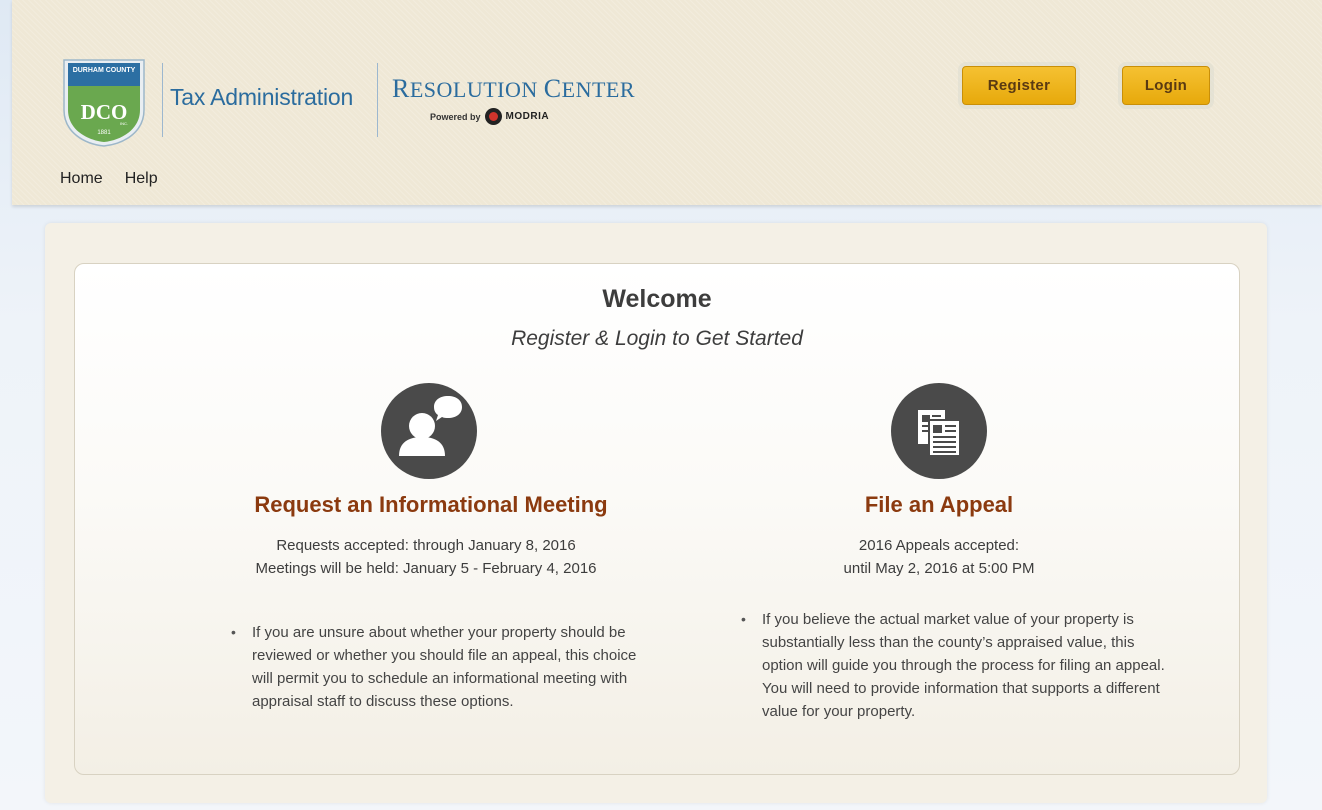 This screenshot has width=1322, height=810. What do you see at coordinates (262, 97) in the screenshot?
I see `tax-administration-title: Tax Administration` at bounding box center [262, 97].